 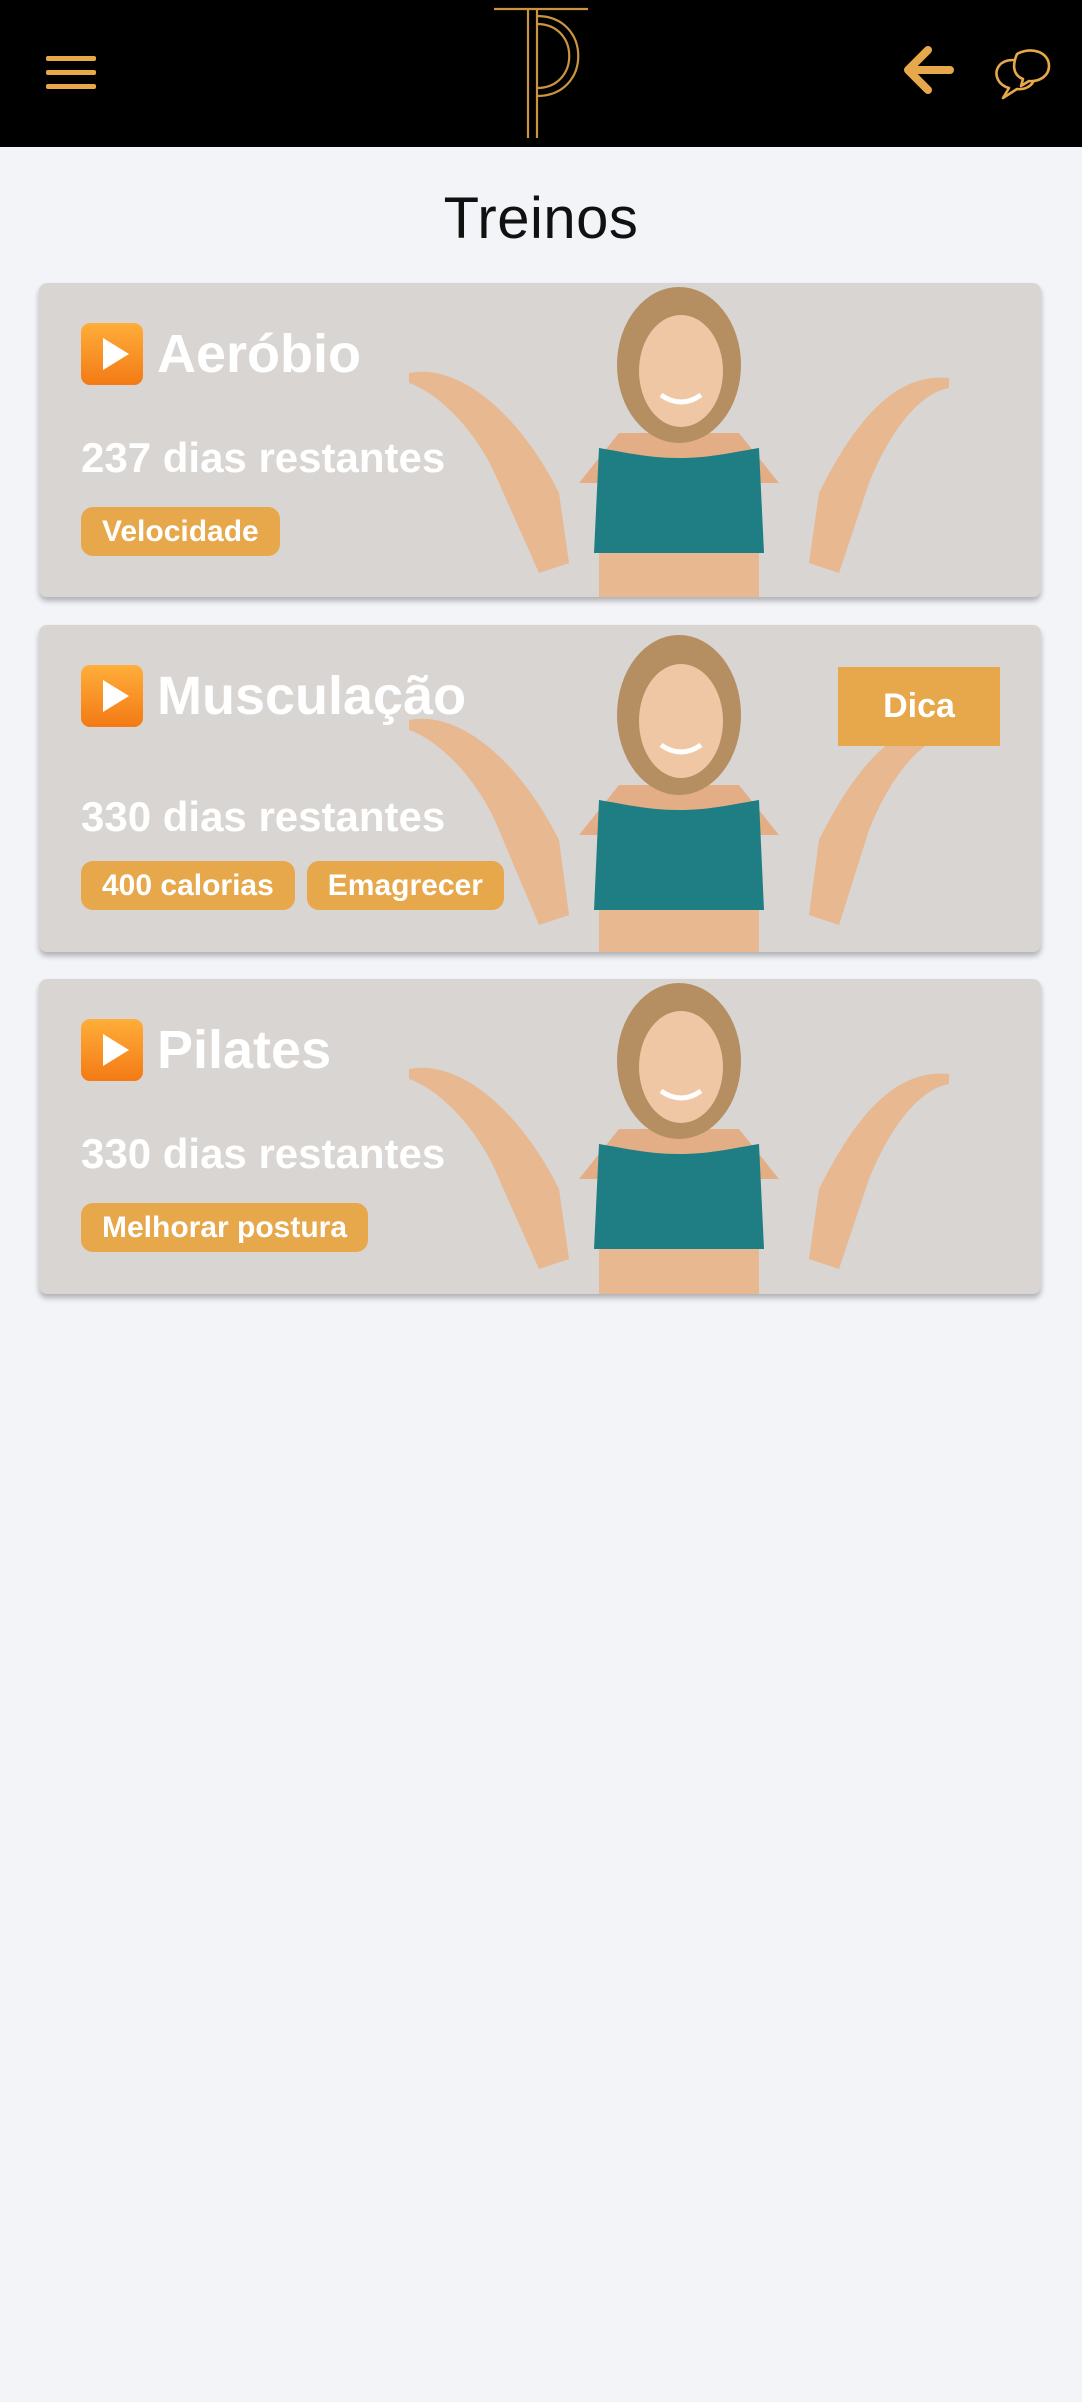 I want to click on tag-badge: Melhorar postura, so click(x=225, y=1227).